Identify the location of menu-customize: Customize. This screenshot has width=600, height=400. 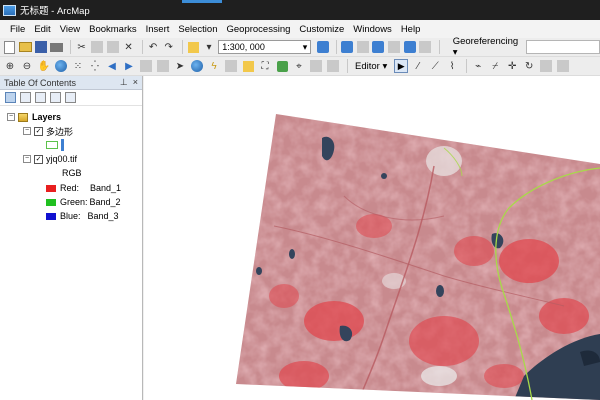
(321, 29).